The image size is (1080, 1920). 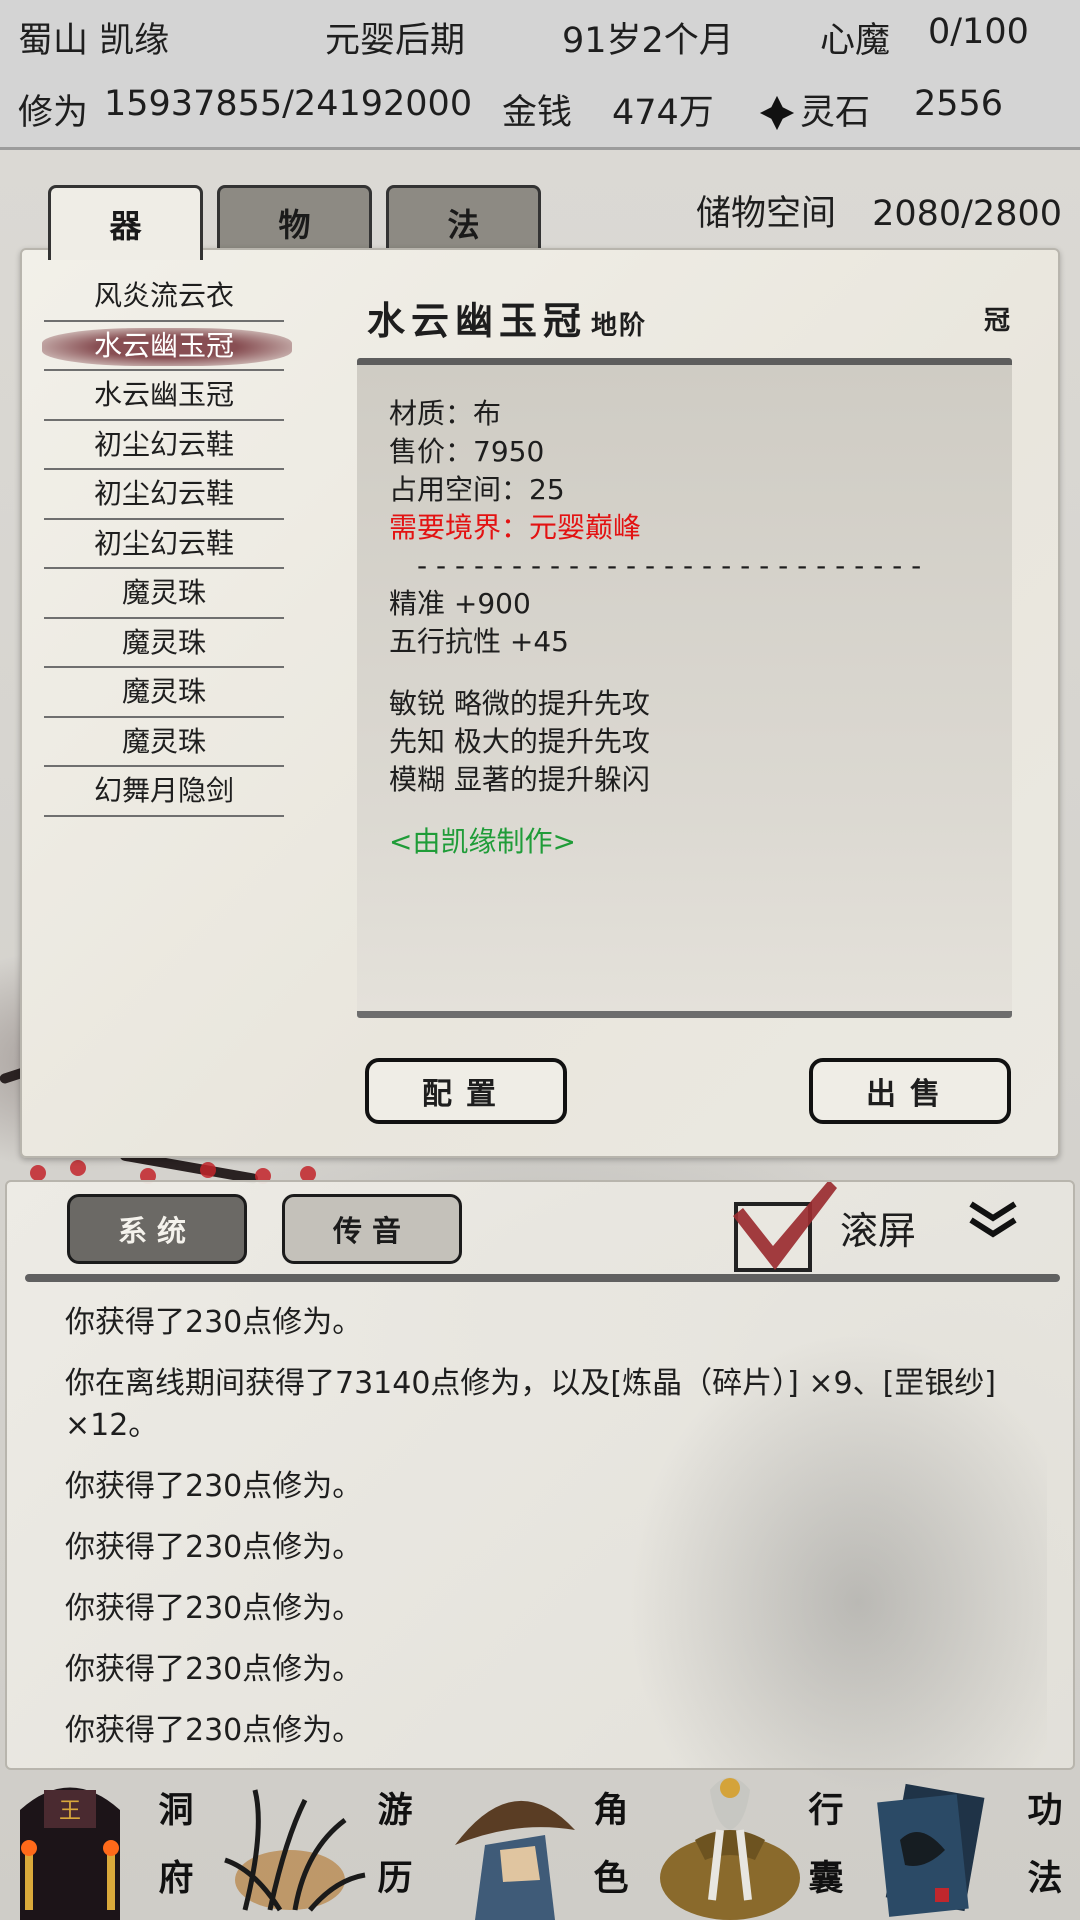 I want to click on nav-bag: 行 囊, so click(x=760, y=1845).